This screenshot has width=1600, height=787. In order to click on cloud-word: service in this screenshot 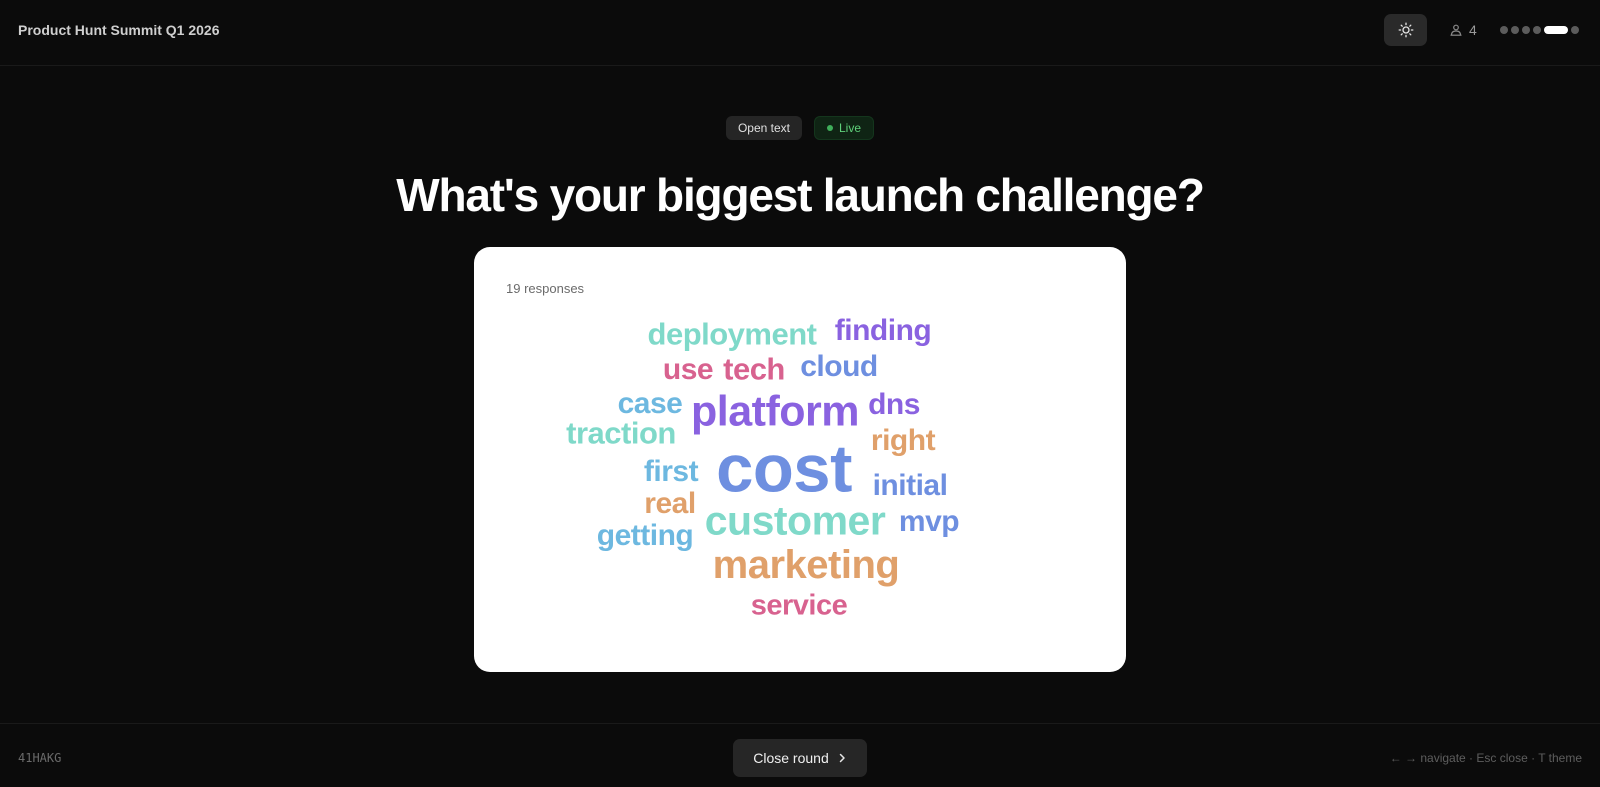, I will do `click(799, 605)`.